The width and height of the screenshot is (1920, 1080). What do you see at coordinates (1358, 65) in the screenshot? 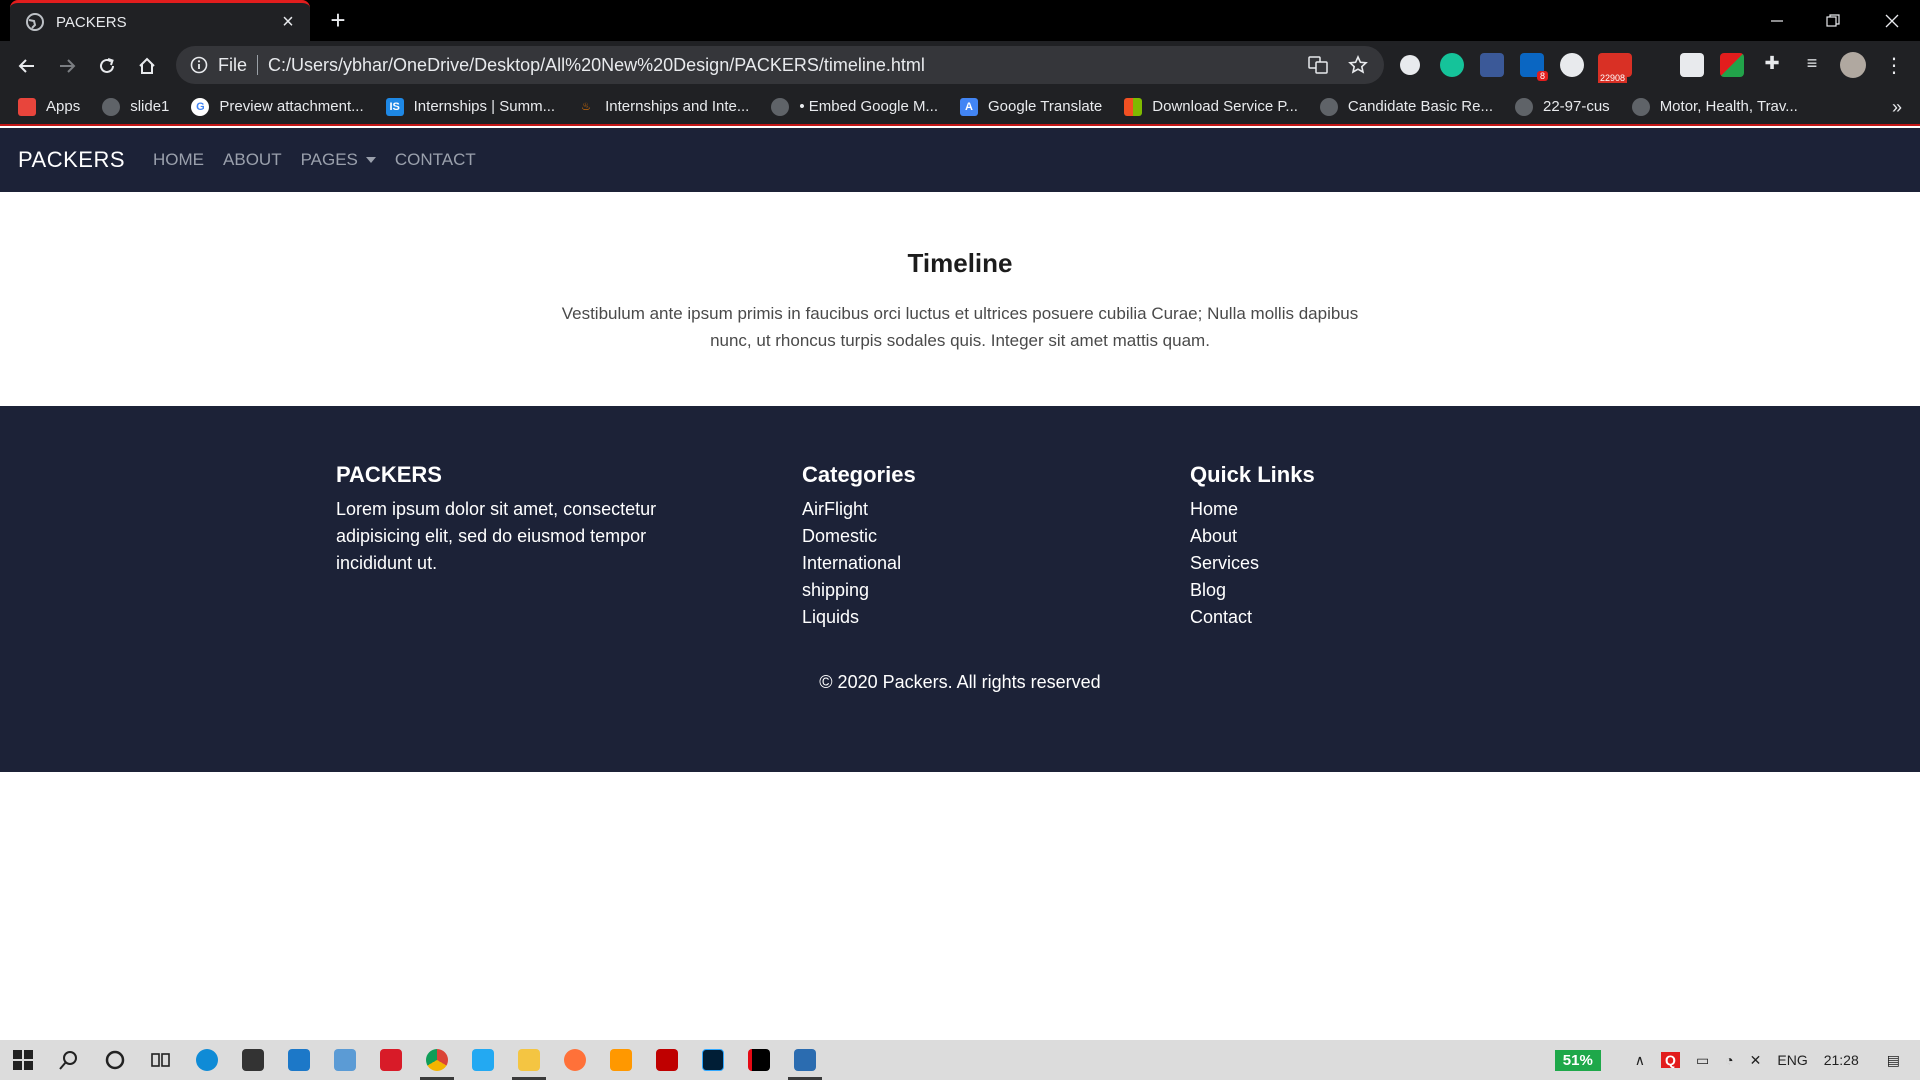
I see `bookmark-star-icon` at bounding box center [1358, 65].